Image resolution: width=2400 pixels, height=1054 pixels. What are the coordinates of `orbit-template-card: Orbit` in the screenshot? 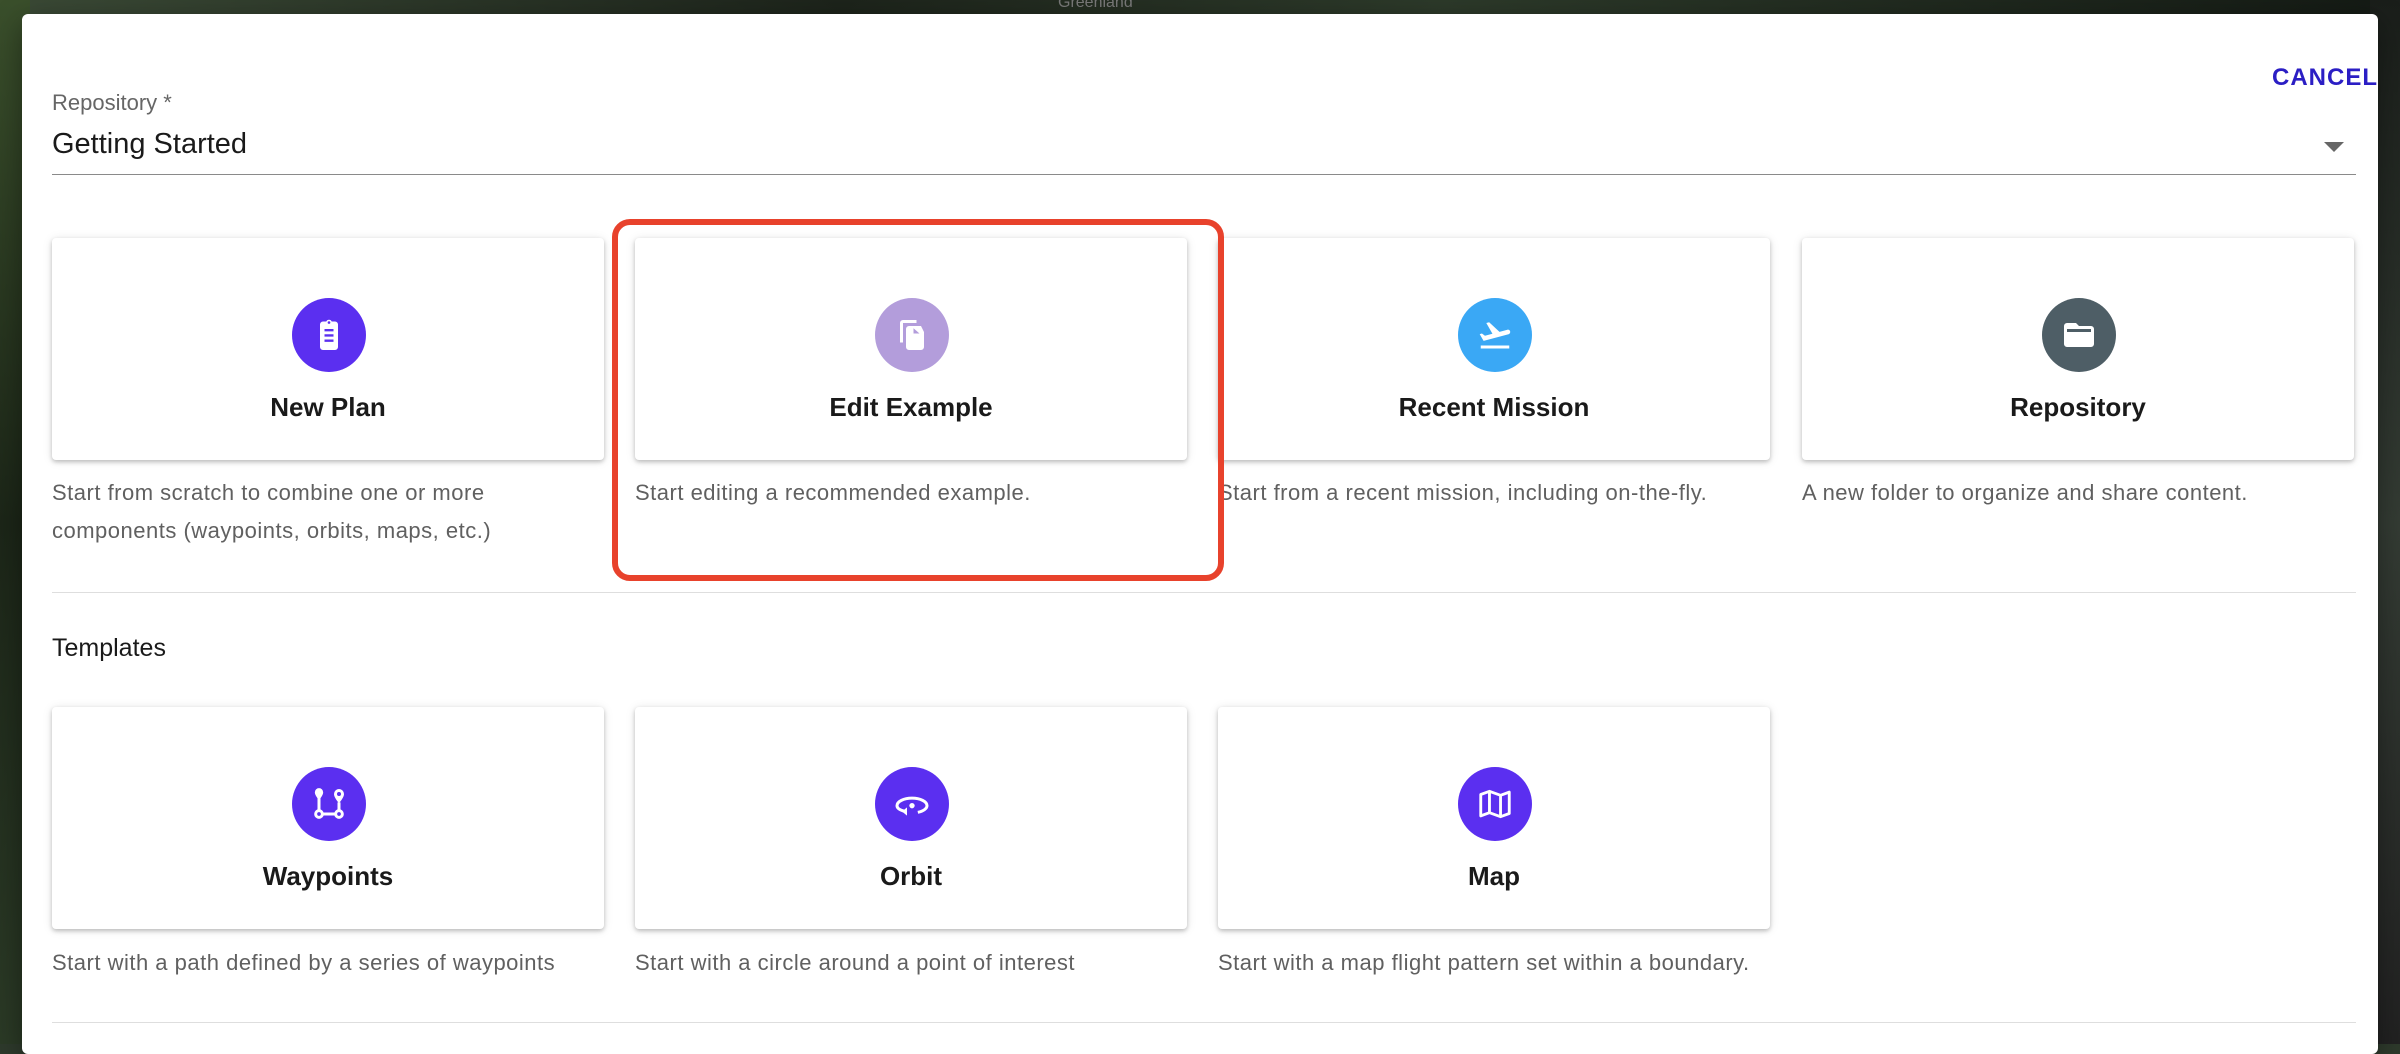 It's located at (911, 818).